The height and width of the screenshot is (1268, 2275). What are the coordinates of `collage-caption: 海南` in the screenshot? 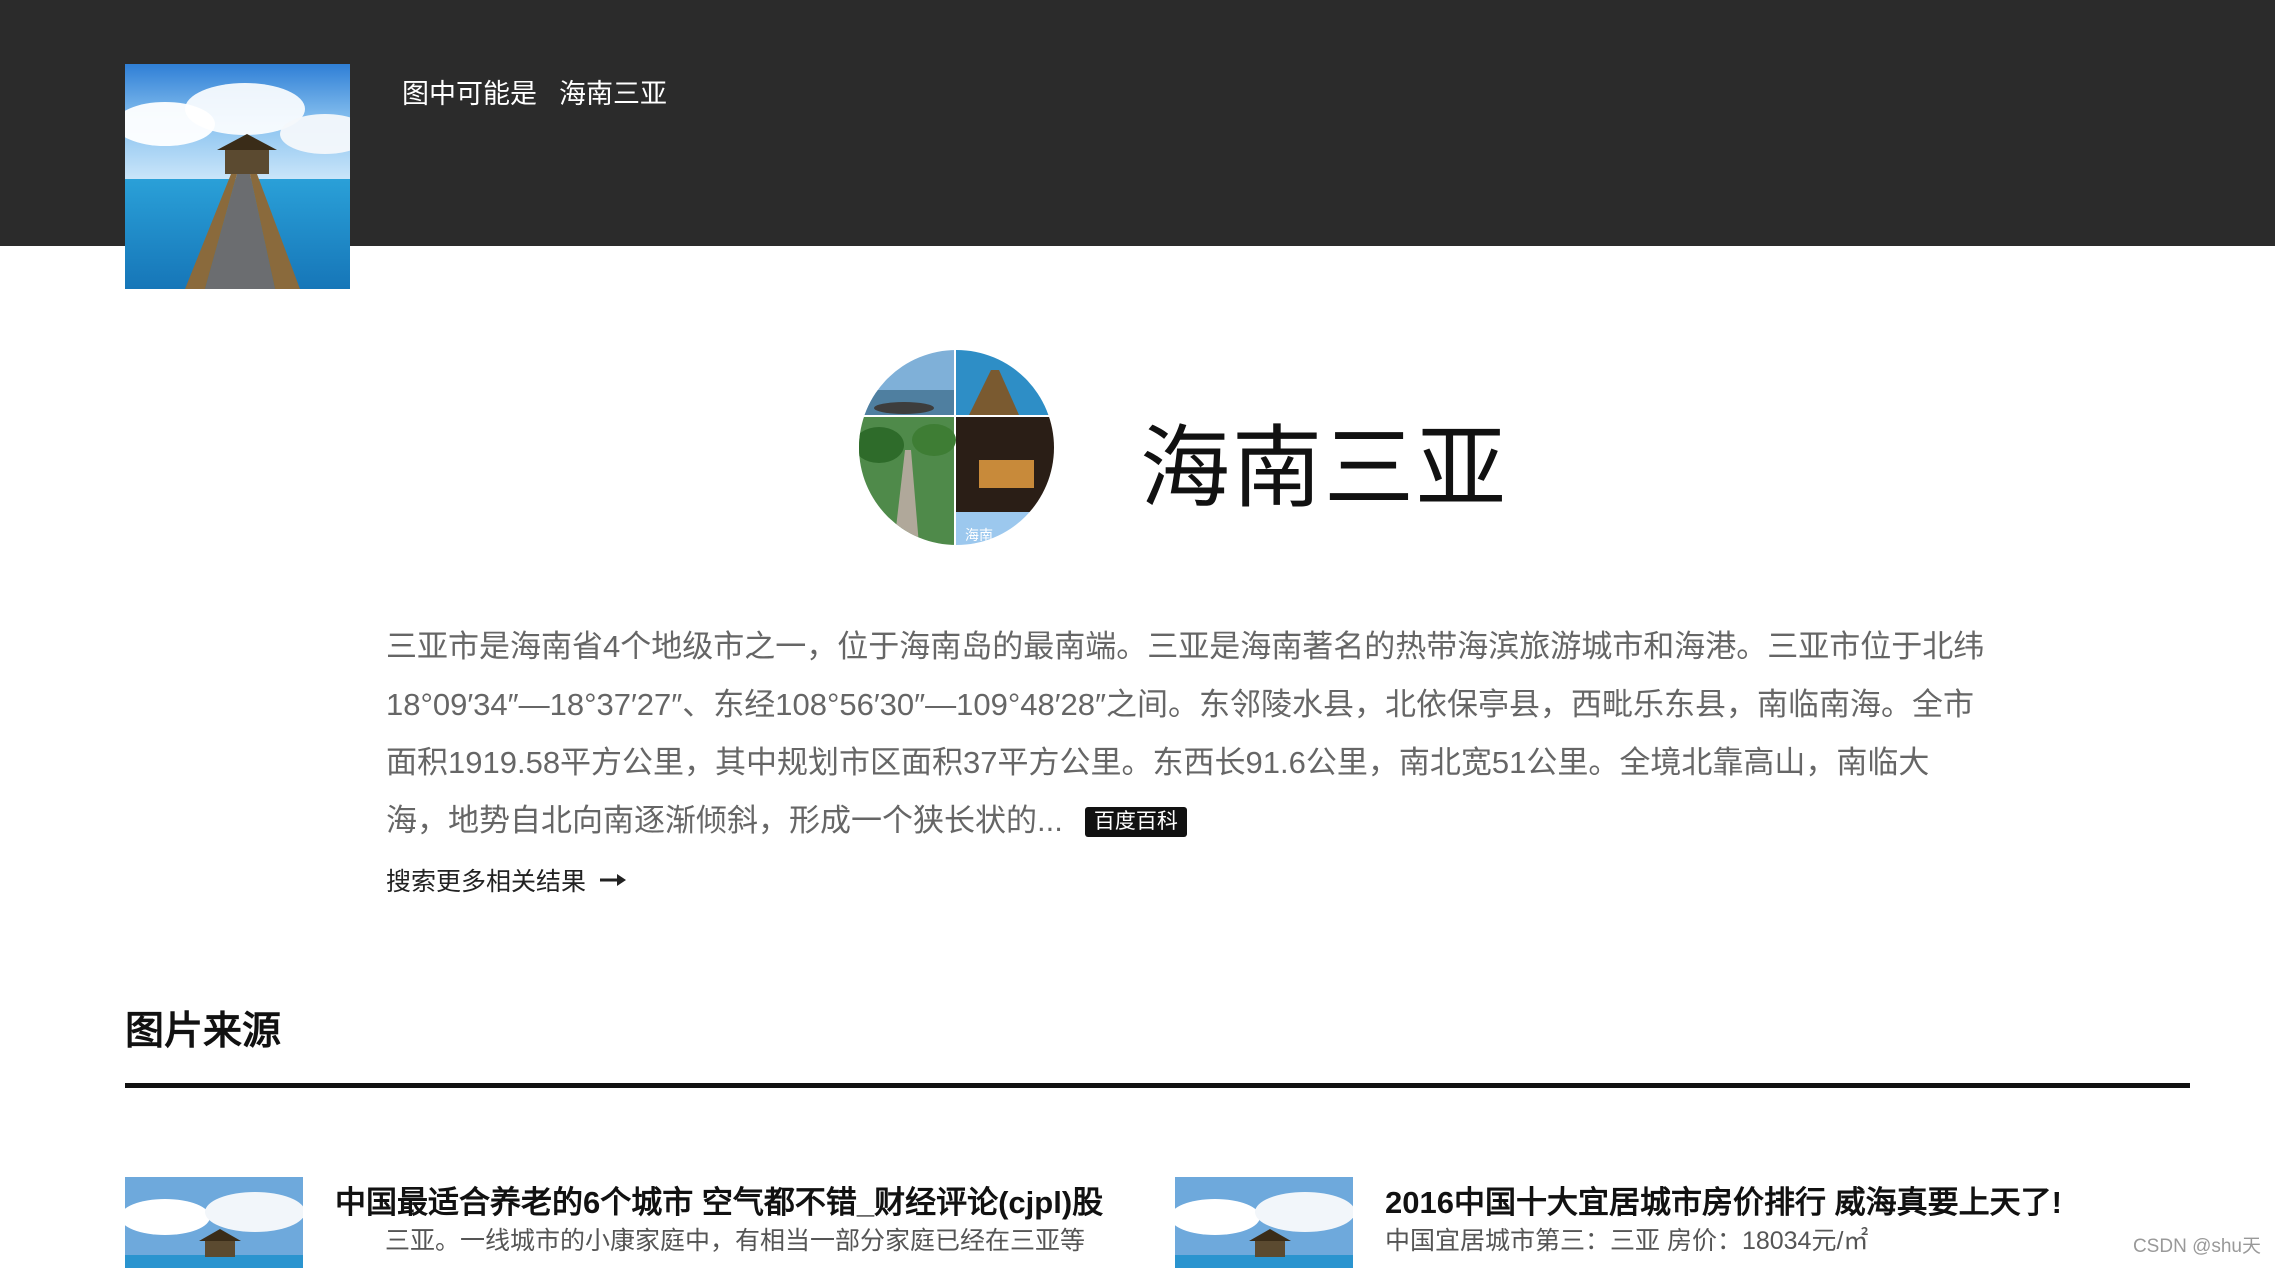 It's located at (979, 535).